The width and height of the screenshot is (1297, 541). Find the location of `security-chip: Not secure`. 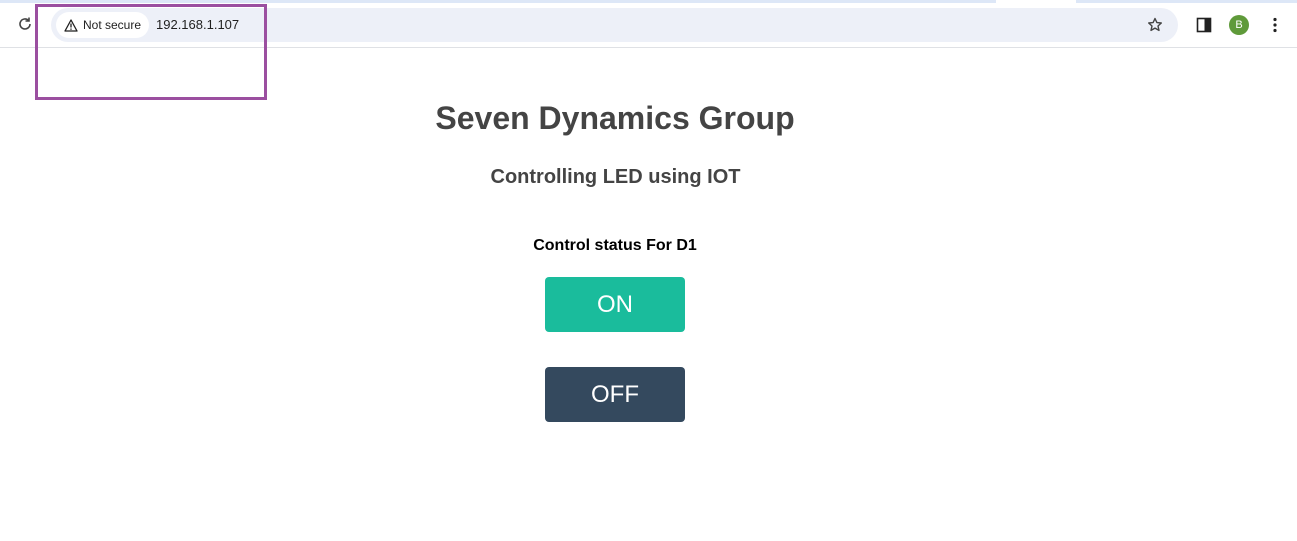

security-chip: Not secure is located at coordinates (103, 25).